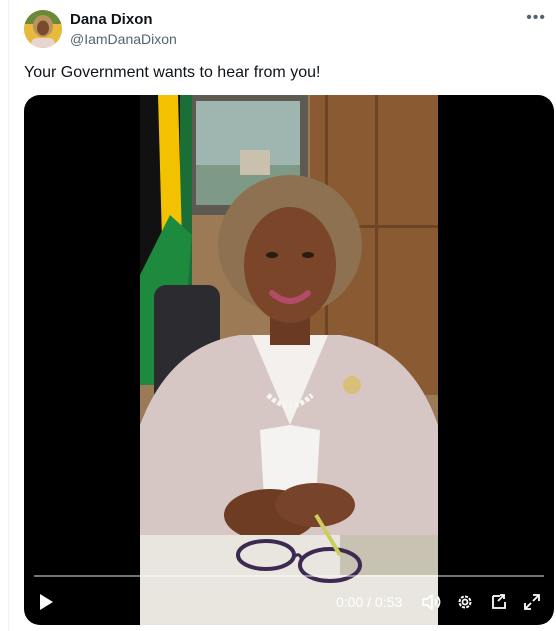  I want to click on fullscreen-icon, so click(532, 602).